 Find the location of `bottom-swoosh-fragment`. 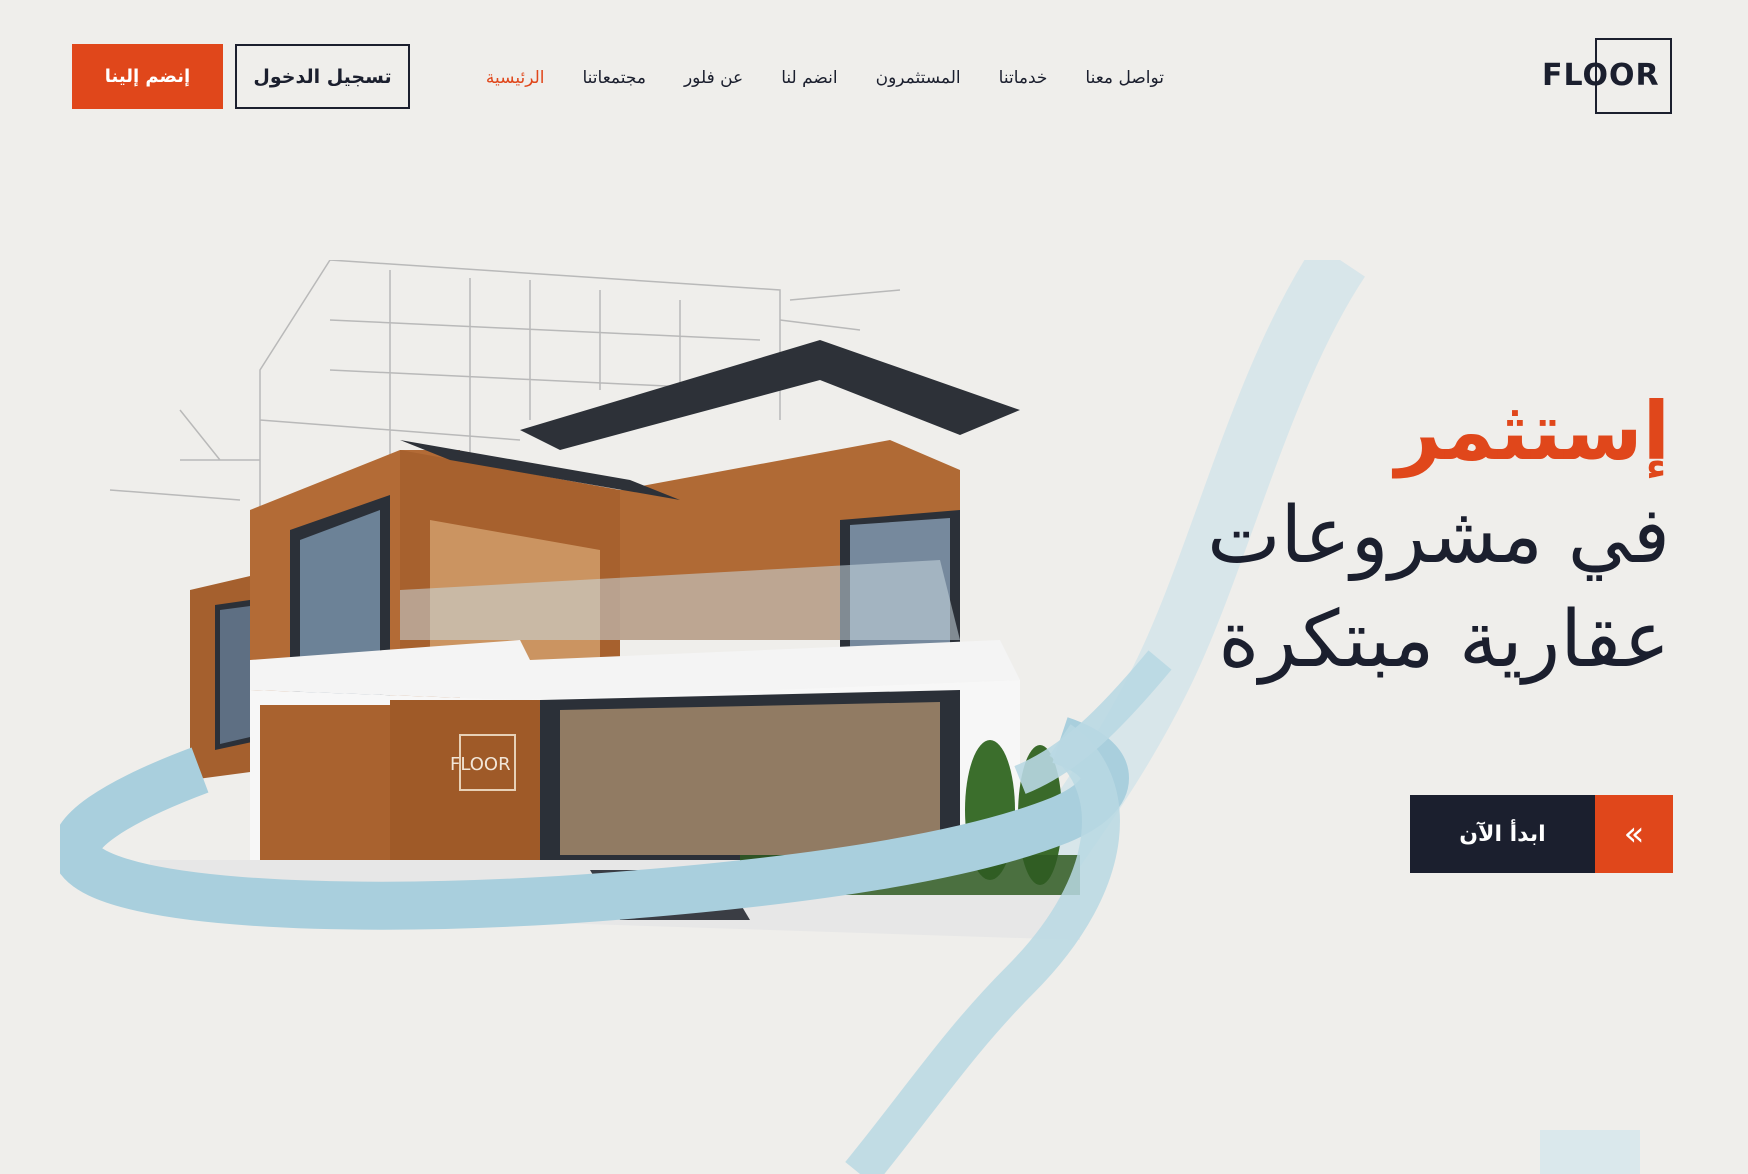

bottom-swoosh-fragment is located at coordinates (1590, 1152).